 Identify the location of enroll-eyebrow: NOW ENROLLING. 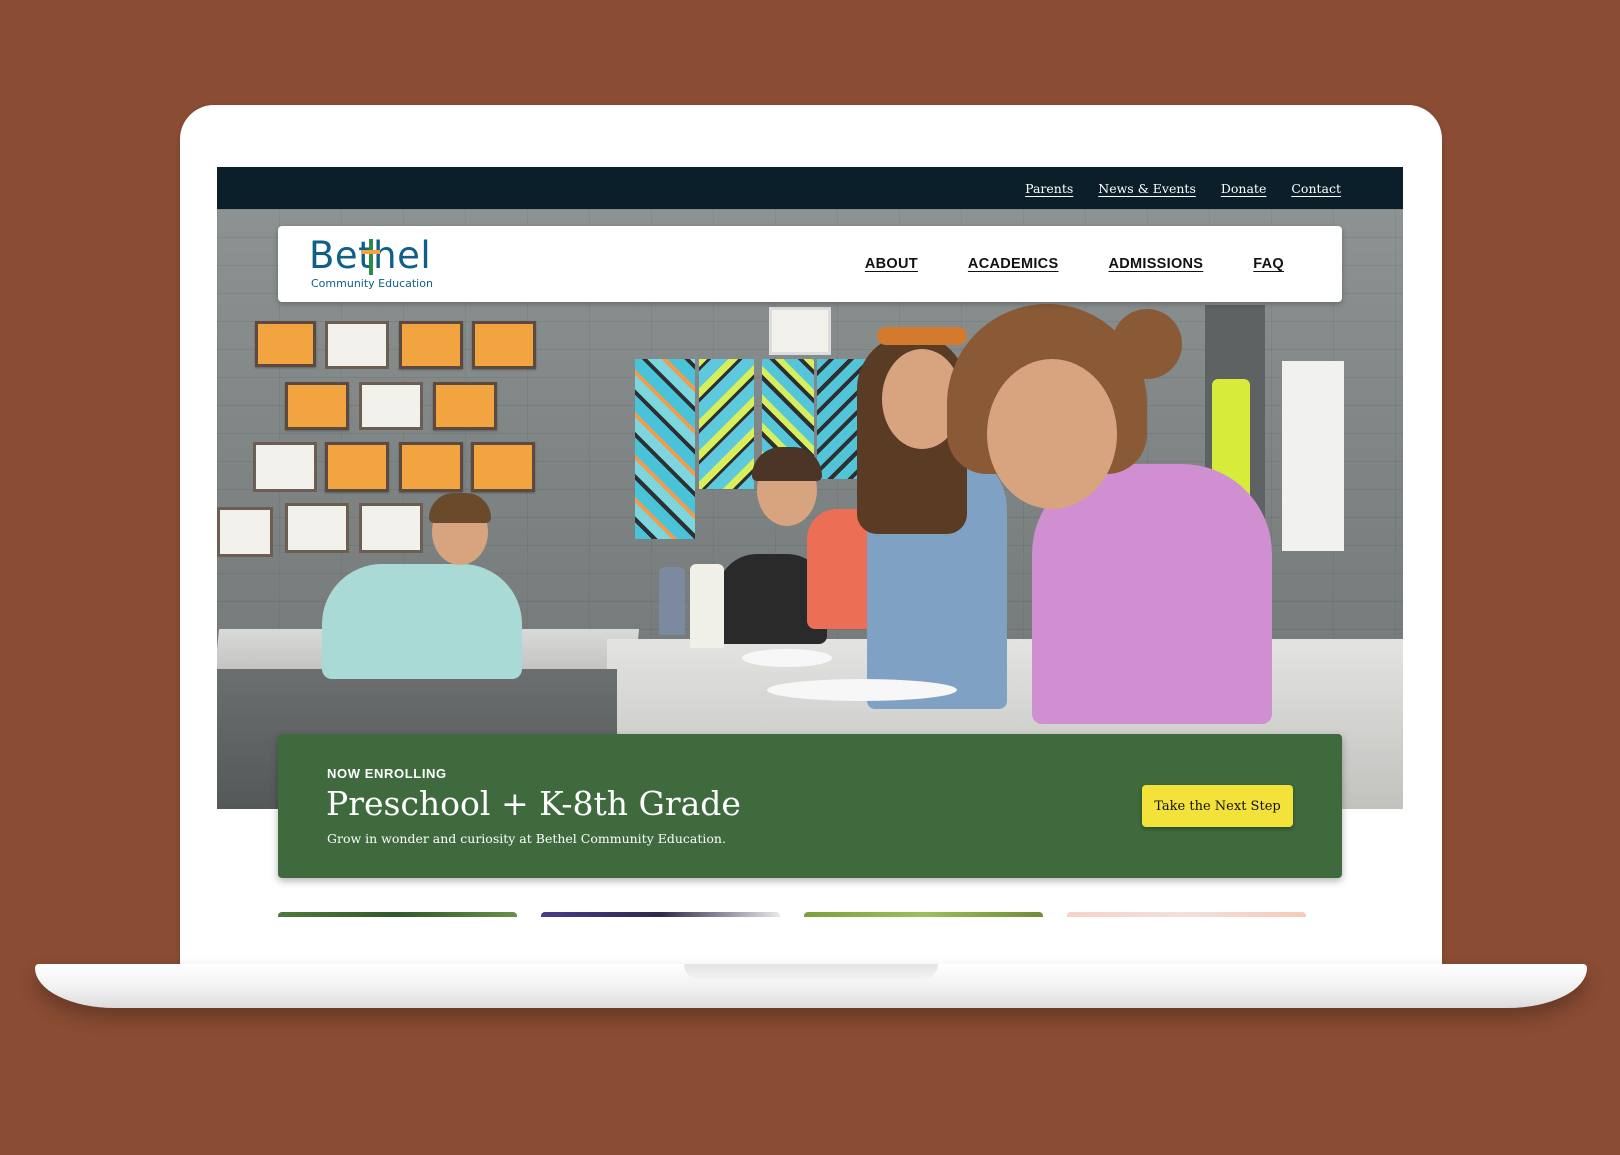
(387, 773).